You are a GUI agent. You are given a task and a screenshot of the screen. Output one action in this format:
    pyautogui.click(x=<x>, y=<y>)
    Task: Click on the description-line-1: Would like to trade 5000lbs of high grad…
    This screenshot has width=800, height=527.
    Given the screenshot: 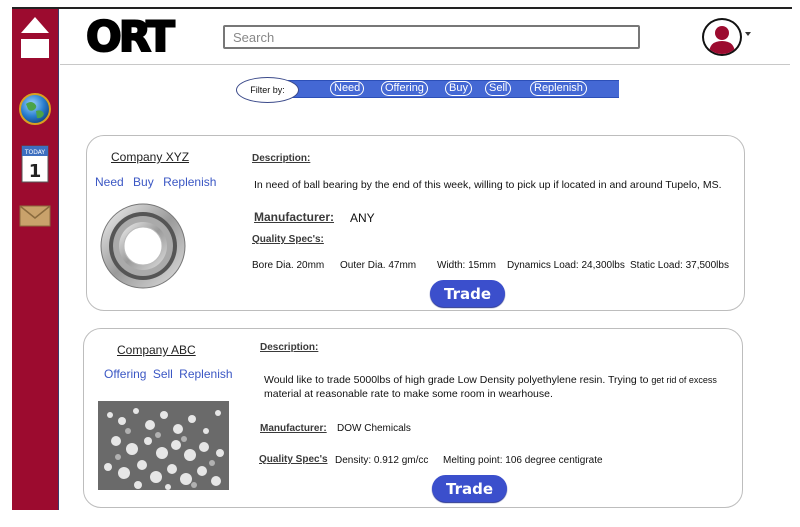 What is the action you would take?
    pyautogui.click(x=490, y=380)
    